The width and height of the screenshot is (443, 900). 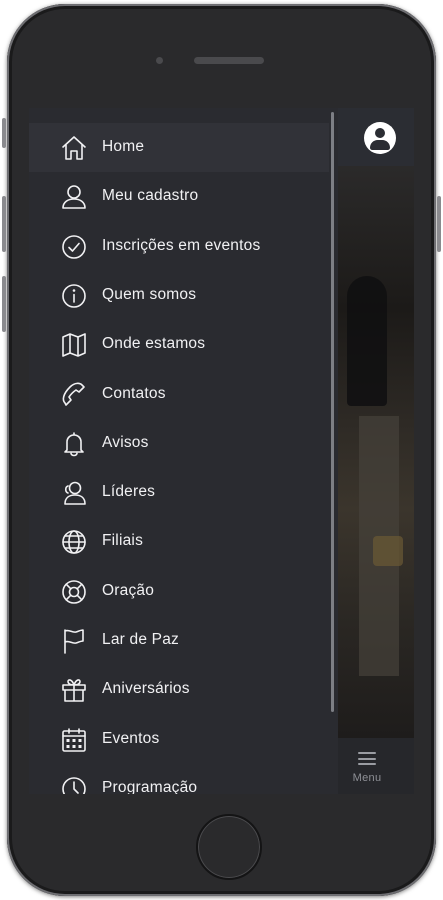 What do you see at coordinates (74, 444) in the screenshot?
I see `bell-icon` at bounding box center [74, 444].